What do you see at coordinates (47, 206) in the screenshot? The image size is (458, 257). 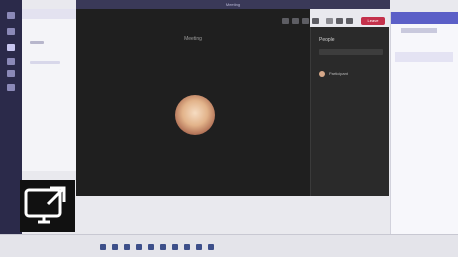 I see `share-screen-icon` at bounding box center [47, 206].